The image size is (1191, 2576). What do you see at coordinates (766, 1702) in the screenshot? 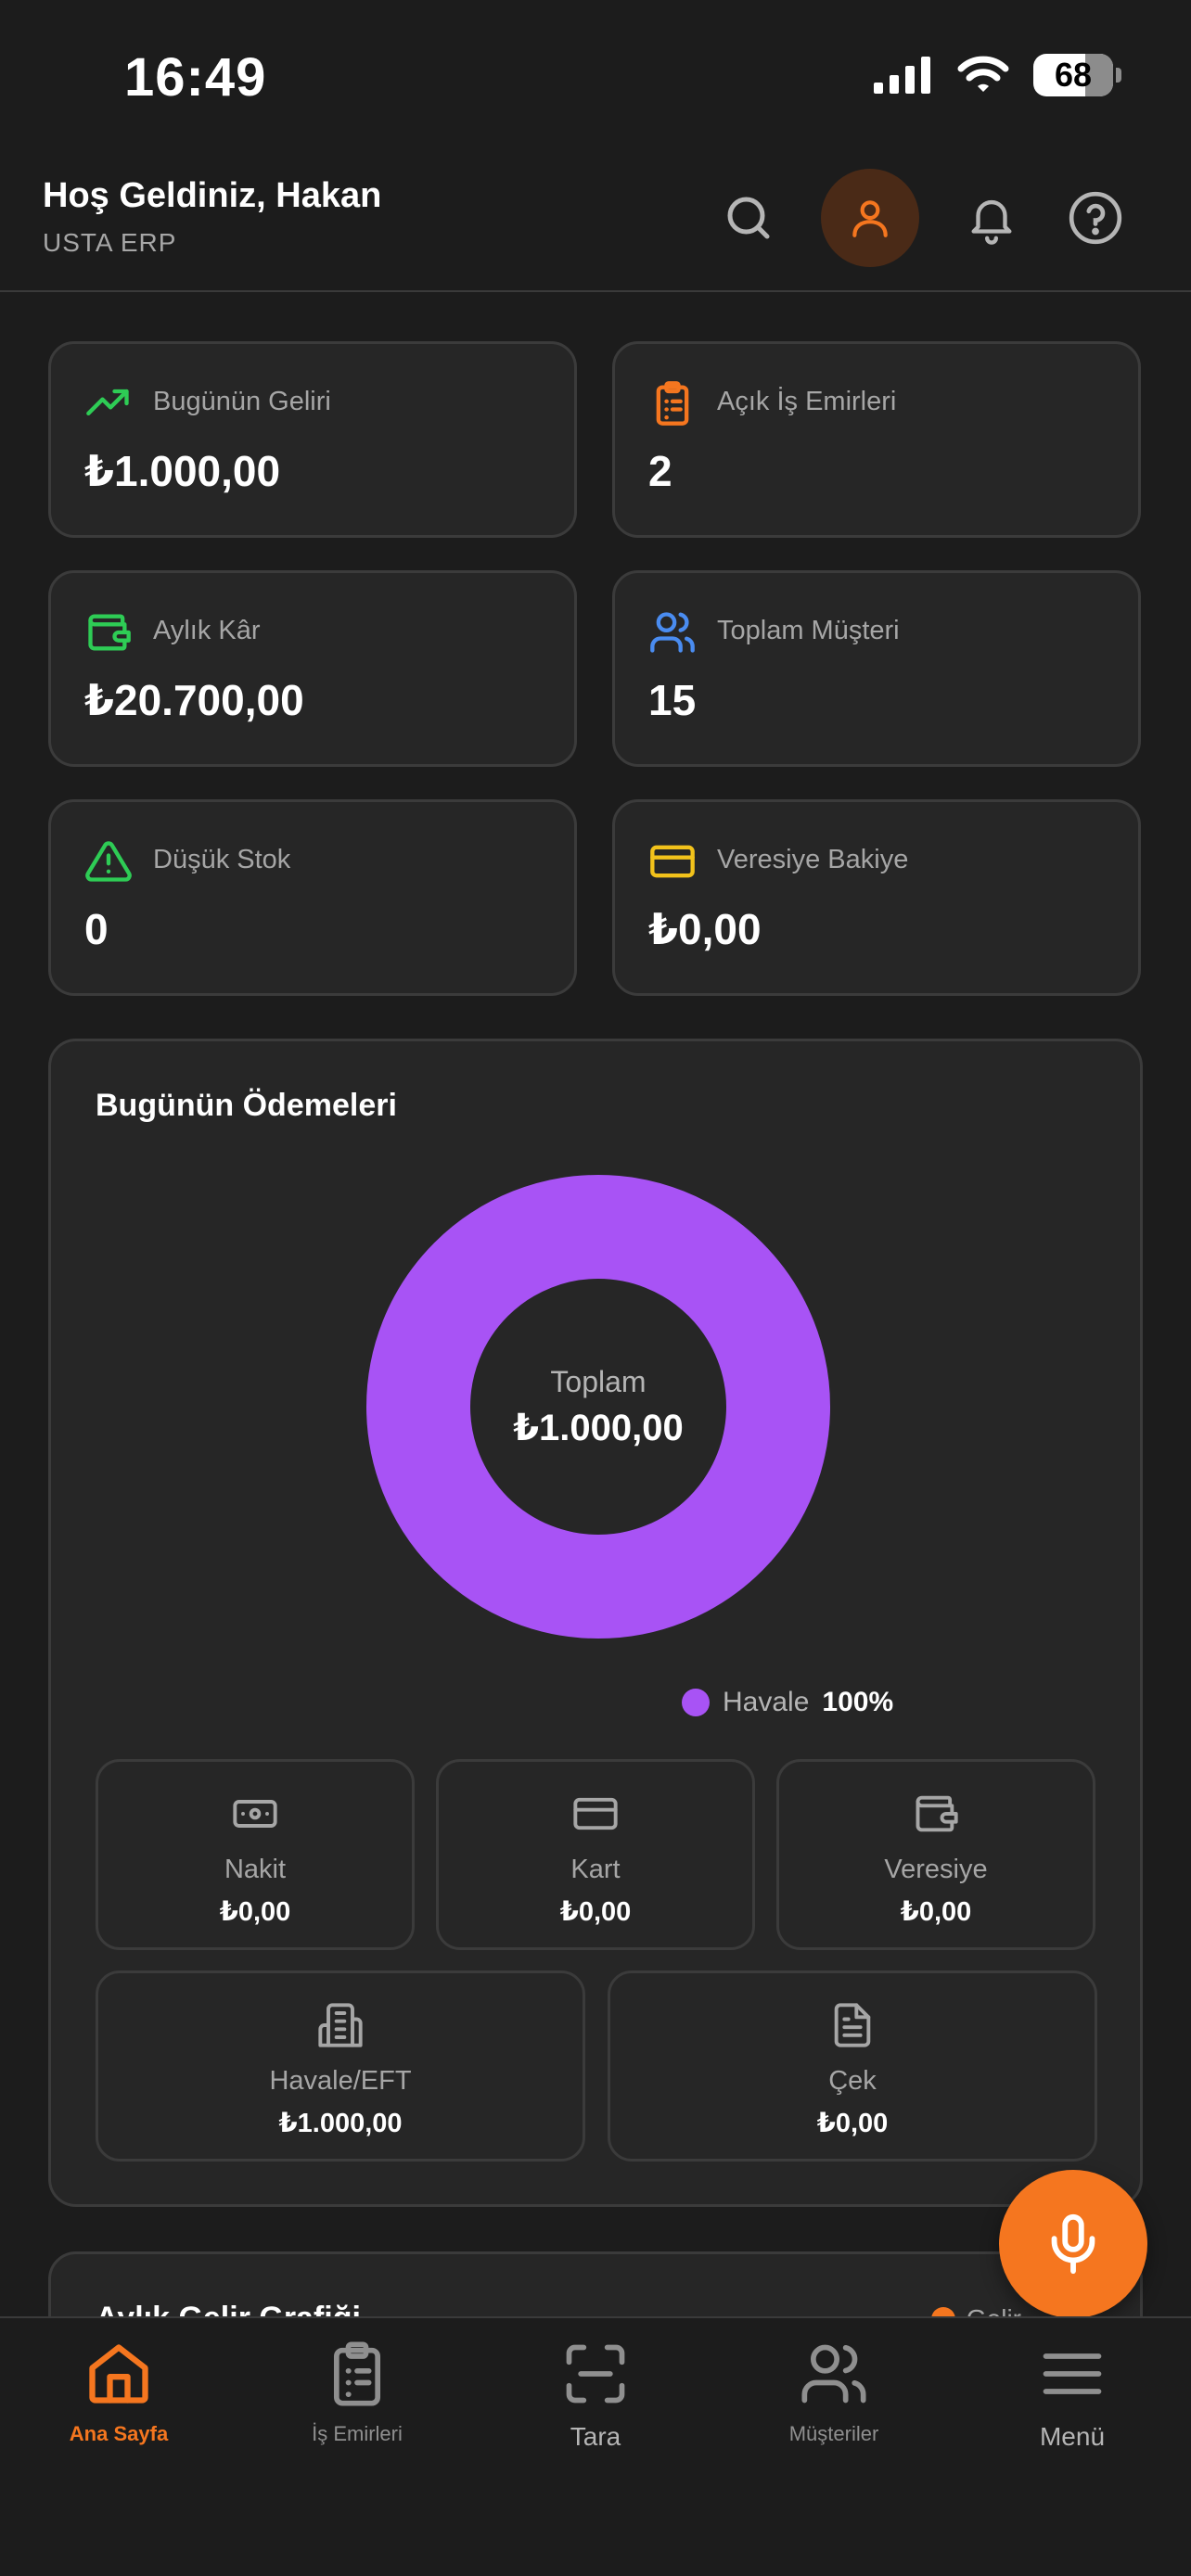
I see `legend-label: Havale` at bounding box center [766, 1702].